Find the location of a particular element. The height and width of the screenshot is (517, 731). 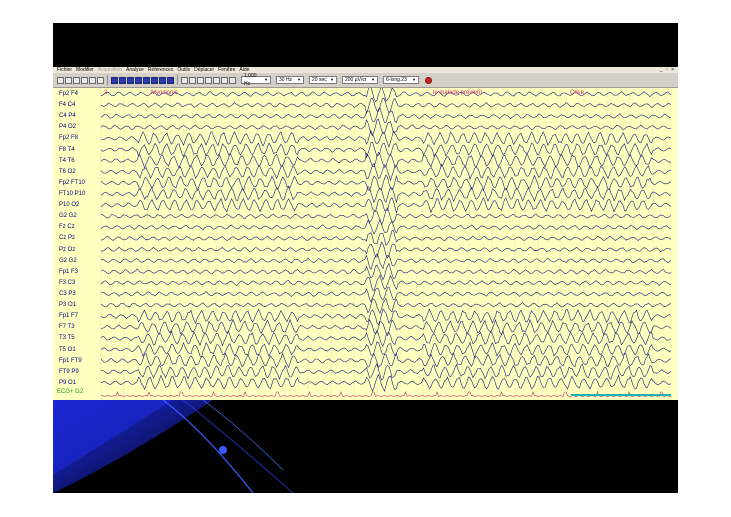

ecg-channel-label: ECG+ G2 is located at coordinates (70, 392).